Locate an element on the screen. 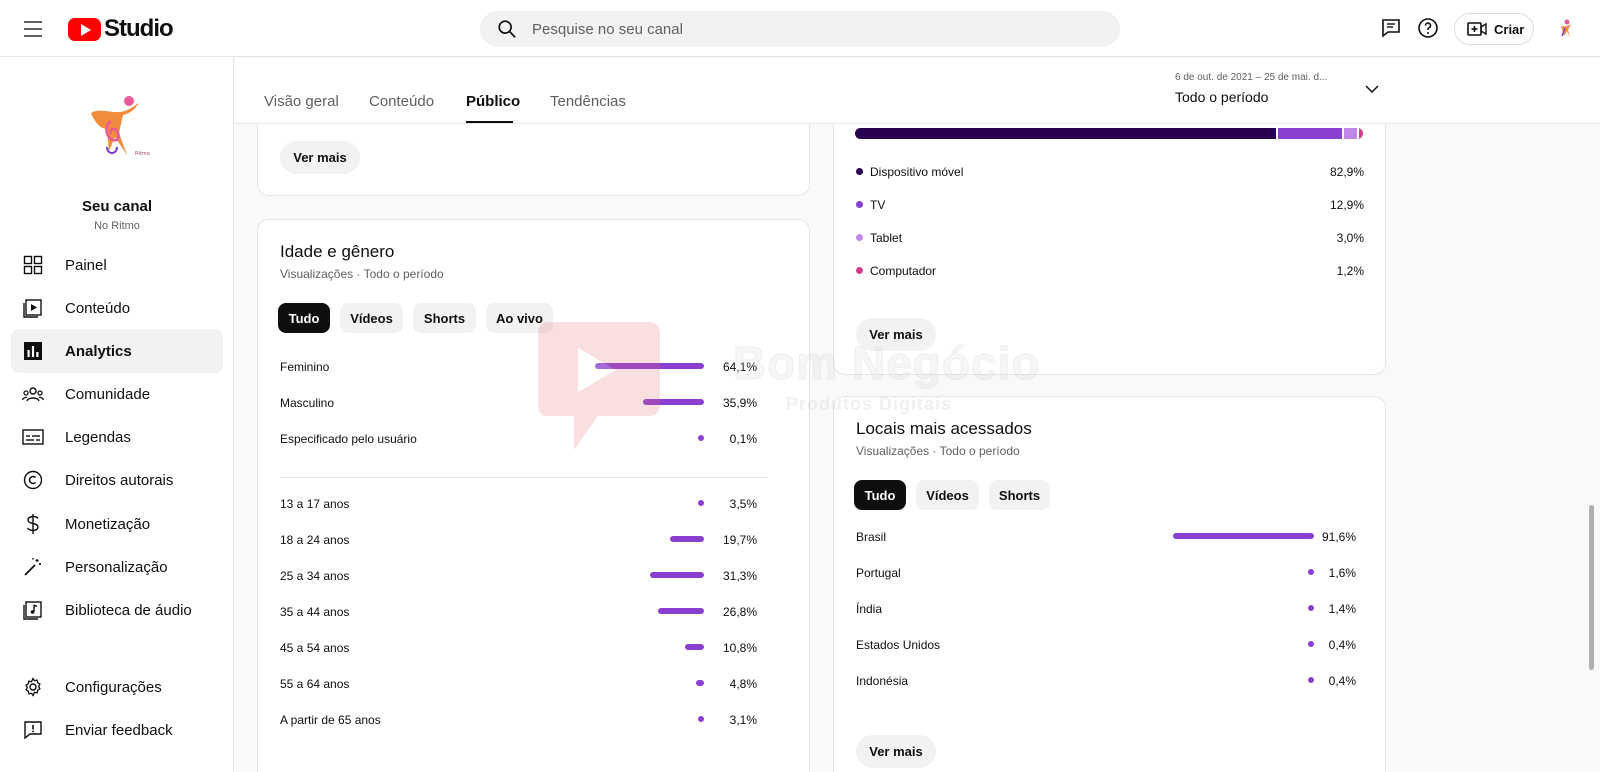 The width and height of the screenshot is (1600, 772). card-title: Locais mais acessados is located at coordinates (944, 428).